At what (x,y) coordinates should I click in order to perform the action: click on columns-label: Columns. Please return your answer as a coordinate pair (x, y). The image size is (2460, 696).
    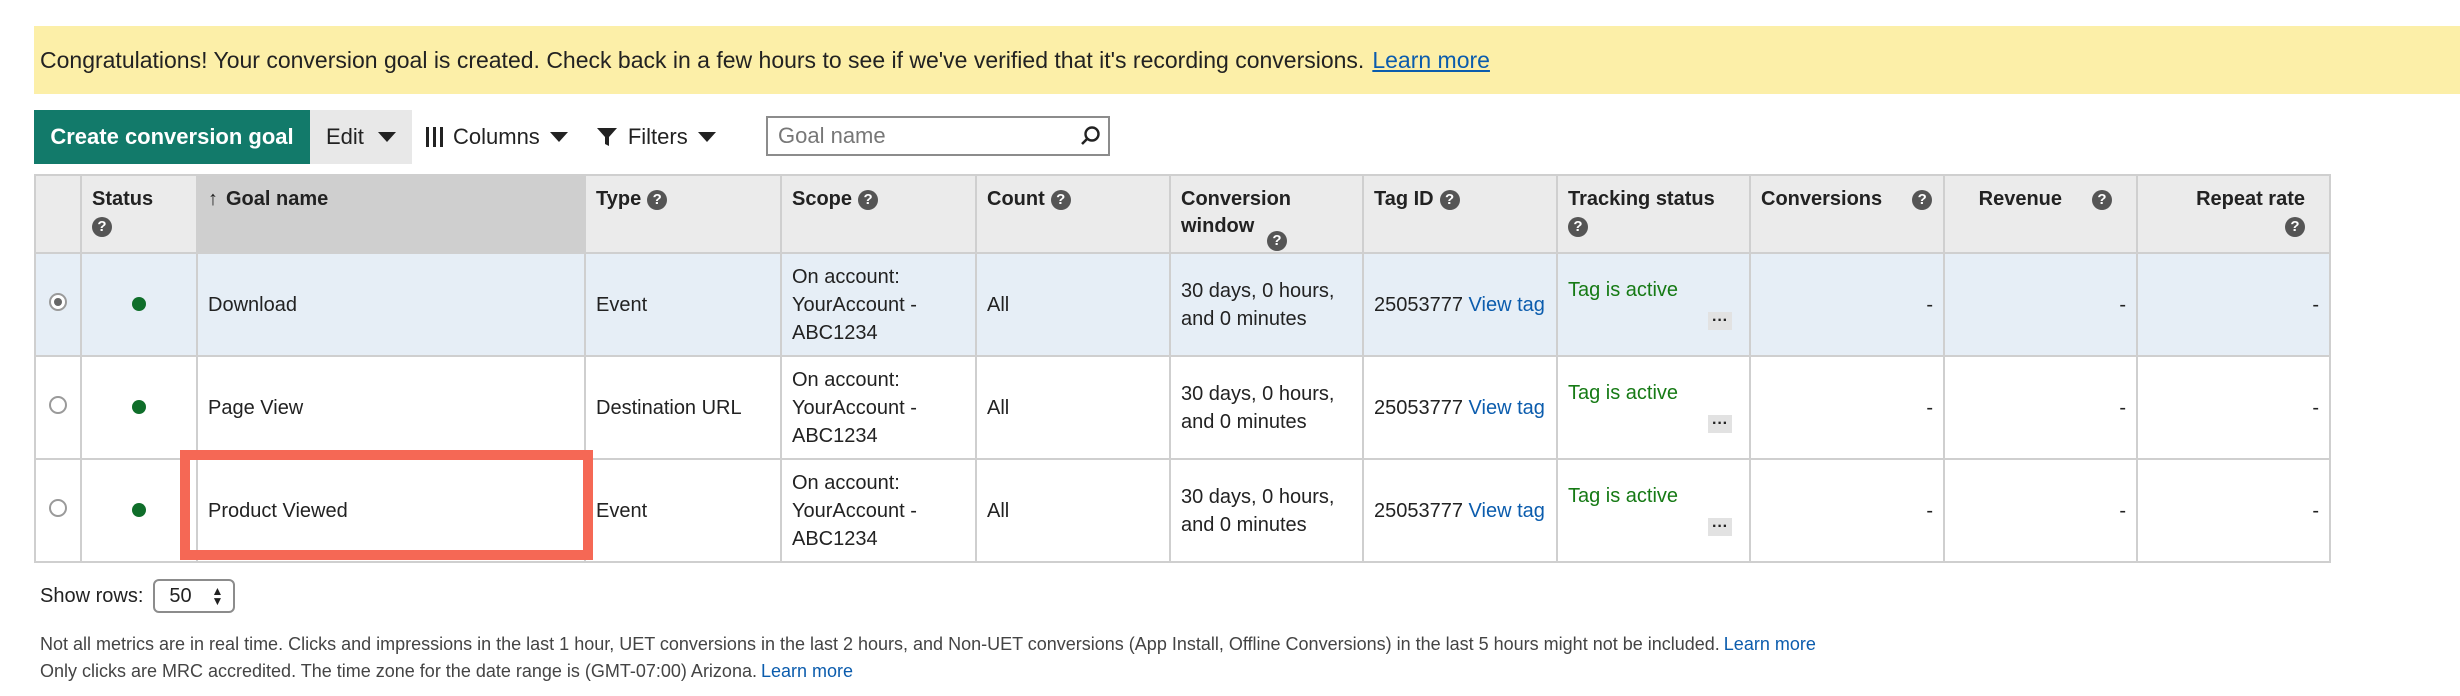
    Looking at the image, I should click on (496, 136).